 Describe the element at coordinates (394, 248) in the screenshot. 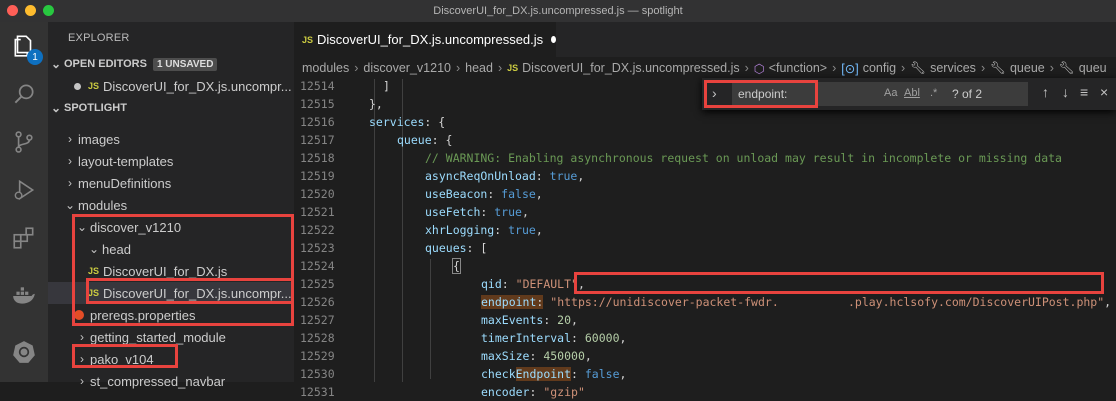

I see `code-line: 12523 queues: [` at that location.